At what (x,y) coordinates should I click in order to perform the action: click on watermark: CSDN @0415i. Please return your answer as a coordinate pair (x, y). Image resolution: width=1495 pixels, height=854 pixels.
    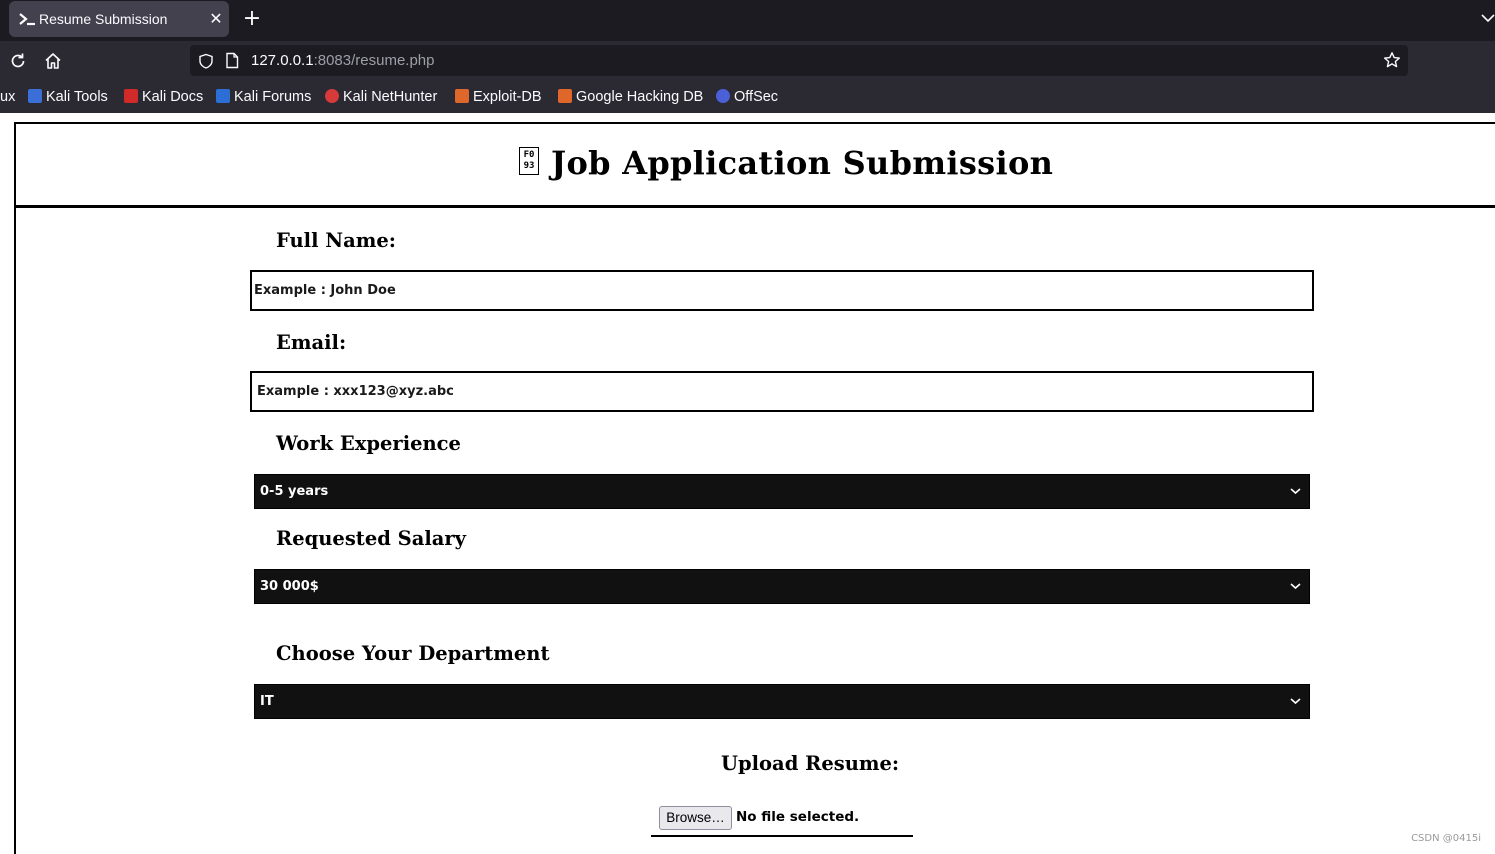
    Looking at the image, I should click on (1446, 838).